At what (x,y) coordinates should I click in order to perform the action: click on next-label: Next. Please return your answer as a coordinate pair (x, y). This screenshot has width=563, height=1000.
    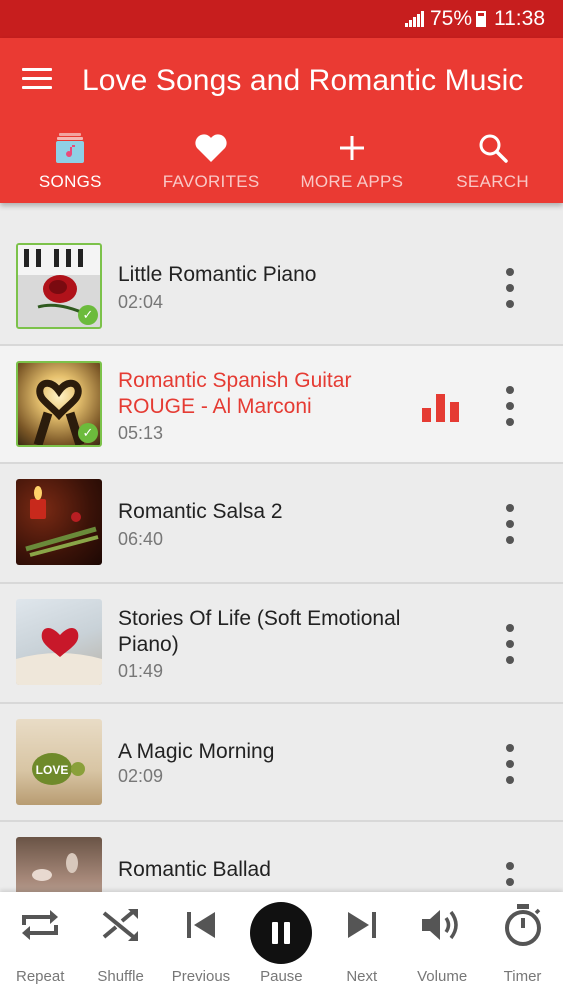
    Looking at the image, I should click on (362, 976).